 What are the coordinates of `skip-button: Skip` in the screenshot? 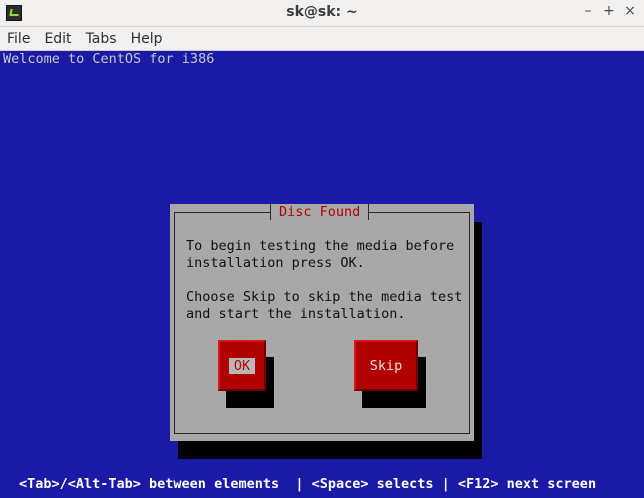 It's located at (386, 365).